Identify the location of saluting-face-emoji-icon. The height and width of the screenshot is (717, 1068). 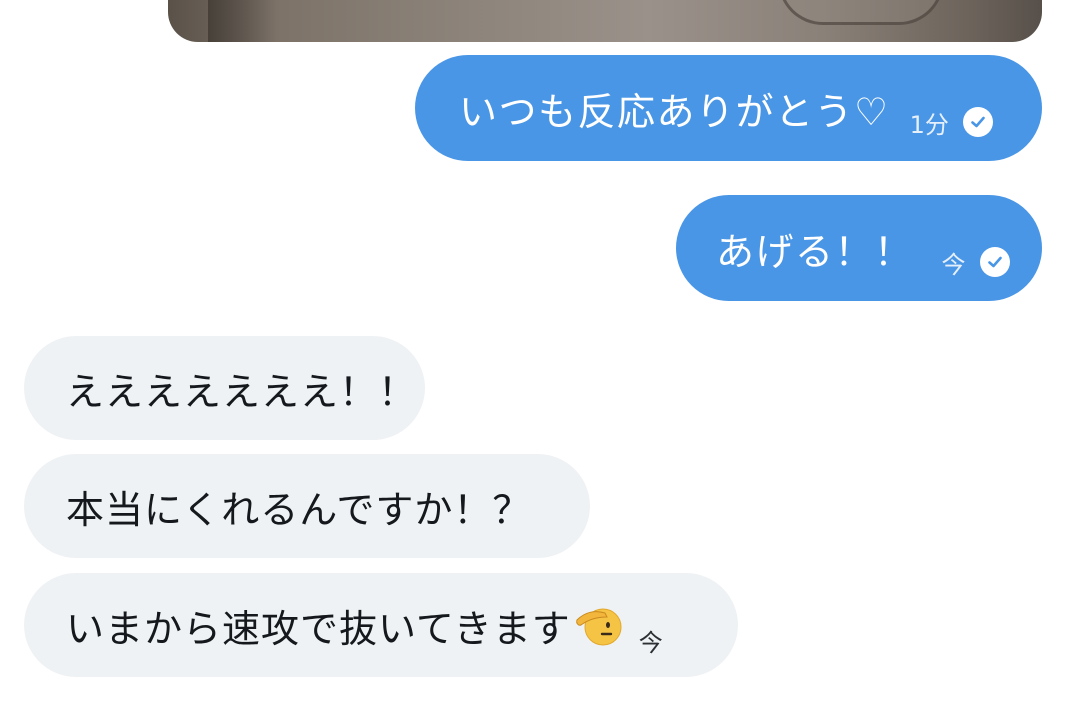
(599, 625).